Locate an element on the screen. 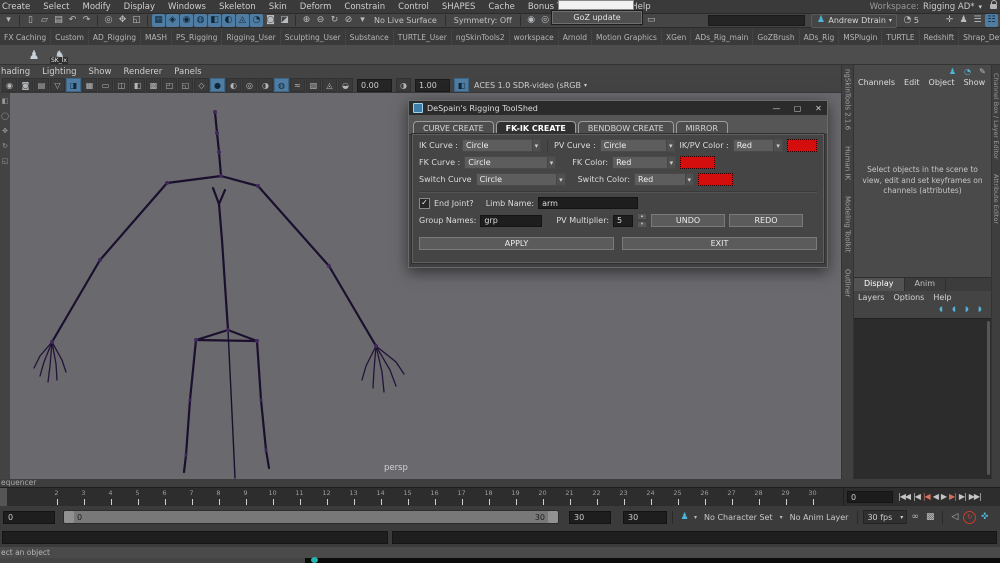 The height and width of the screenshot is (563, 1000). dialog-tab: BENDBOW CREATE is located at coordinates (625, 127).